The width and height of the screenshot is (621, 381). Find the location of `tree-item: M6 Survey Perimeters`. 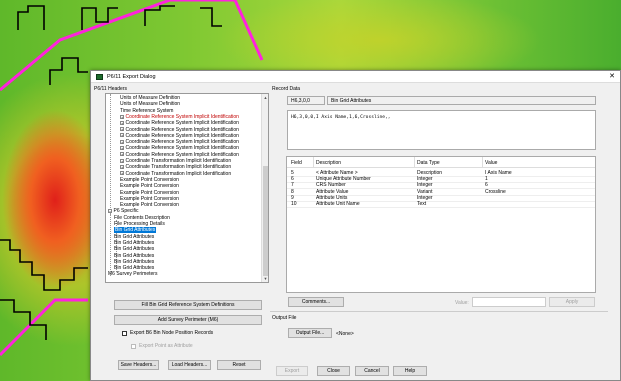

tree-item: M6 Survey Perimeters is located at coordinates (132, 274).